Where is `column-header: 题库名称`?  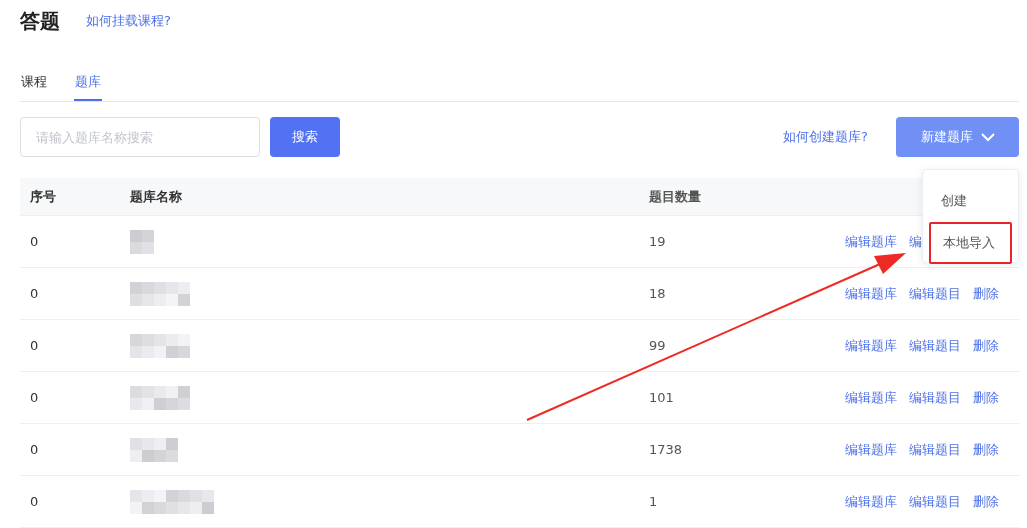
column-header: 题库名称 is located at coordinates (156, 196).